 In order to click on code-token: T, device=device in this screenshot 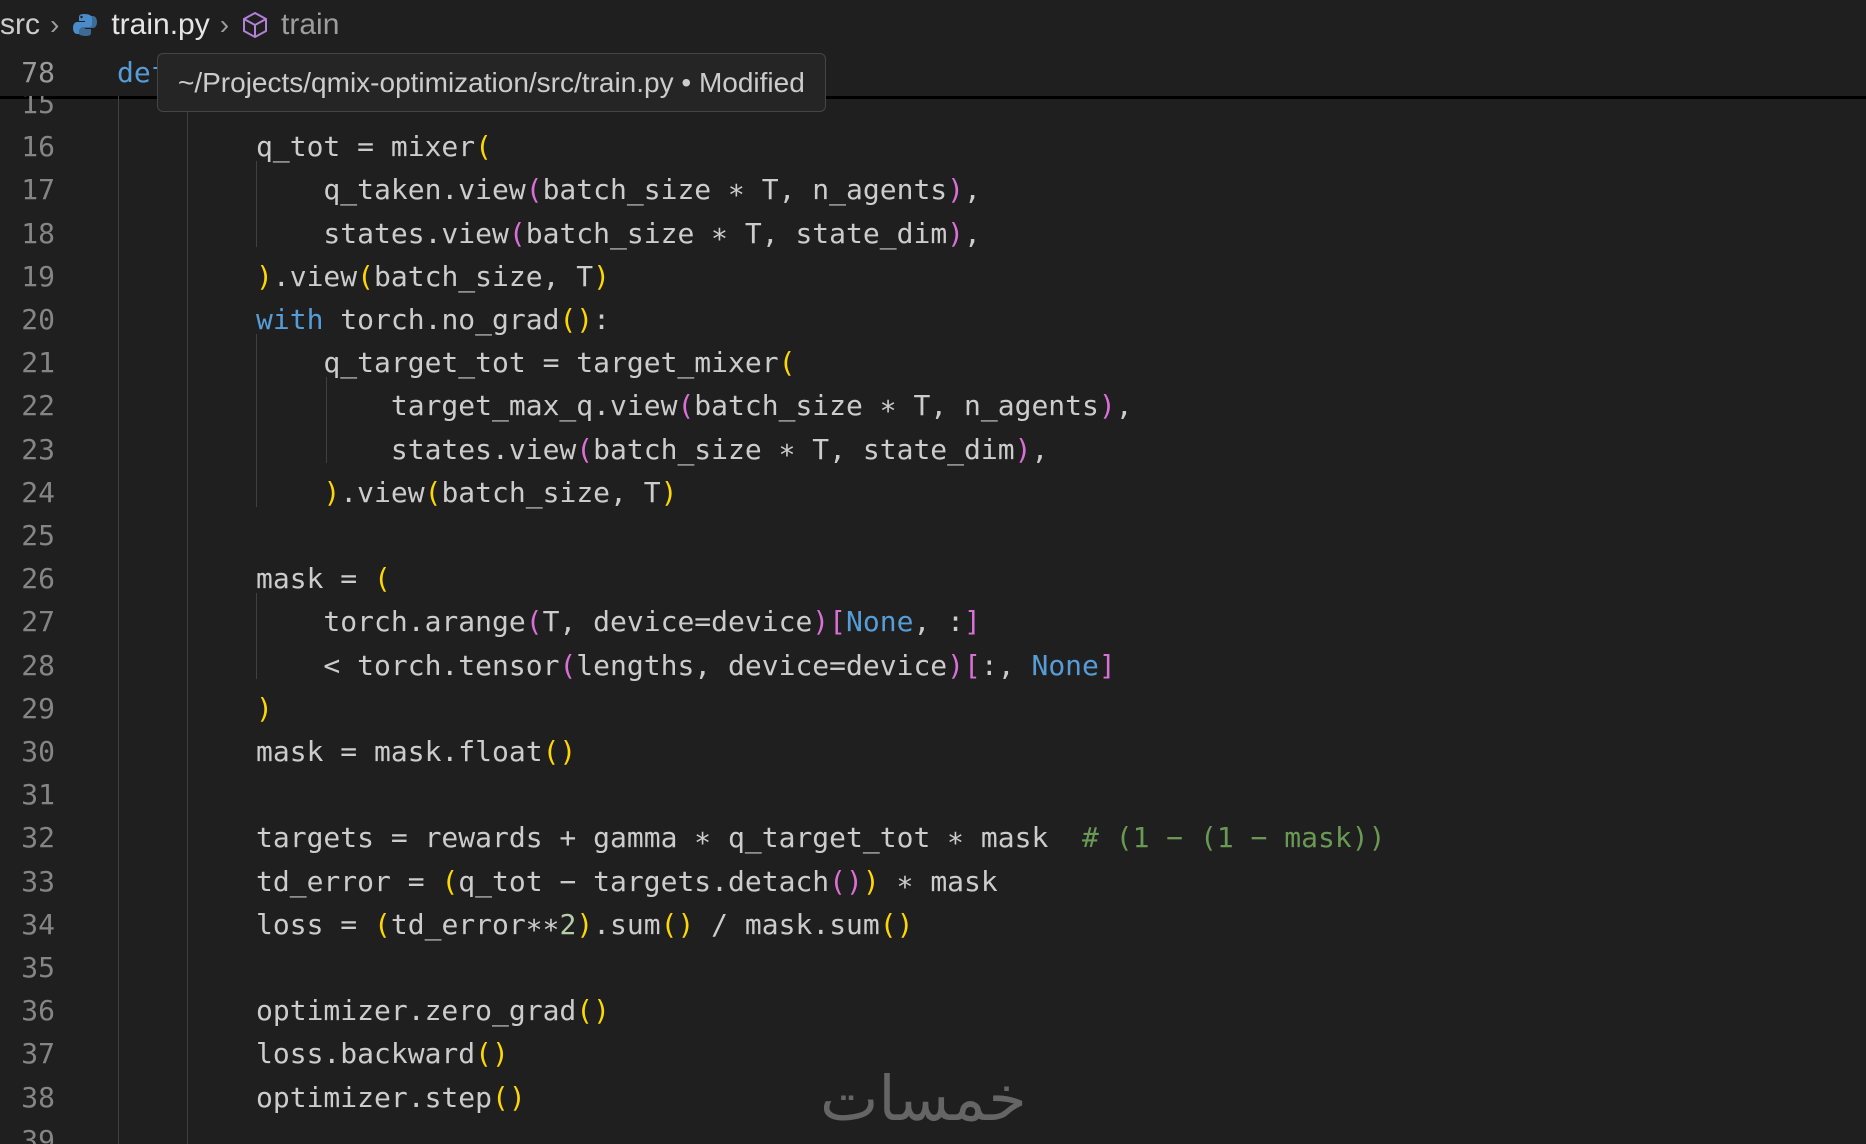, I will do `click(677, 622)`.